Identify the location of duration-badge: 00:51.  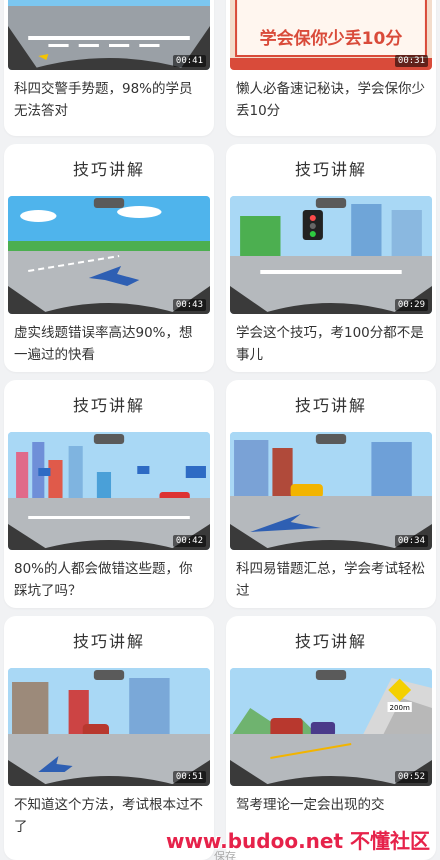
(189, 777).